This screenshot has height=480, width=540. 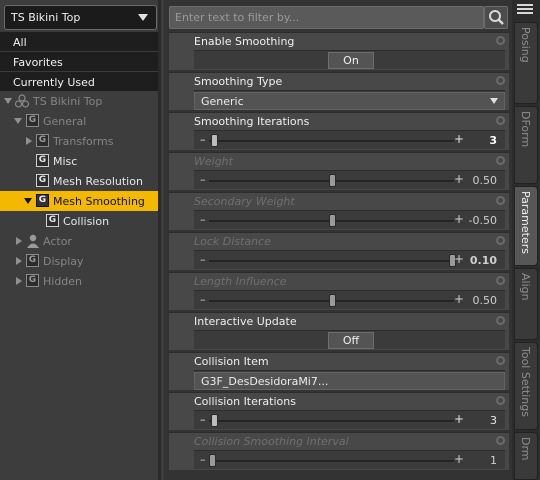 I want to click on enable-smoothing-toggle: On, so click(x=351, y=60).